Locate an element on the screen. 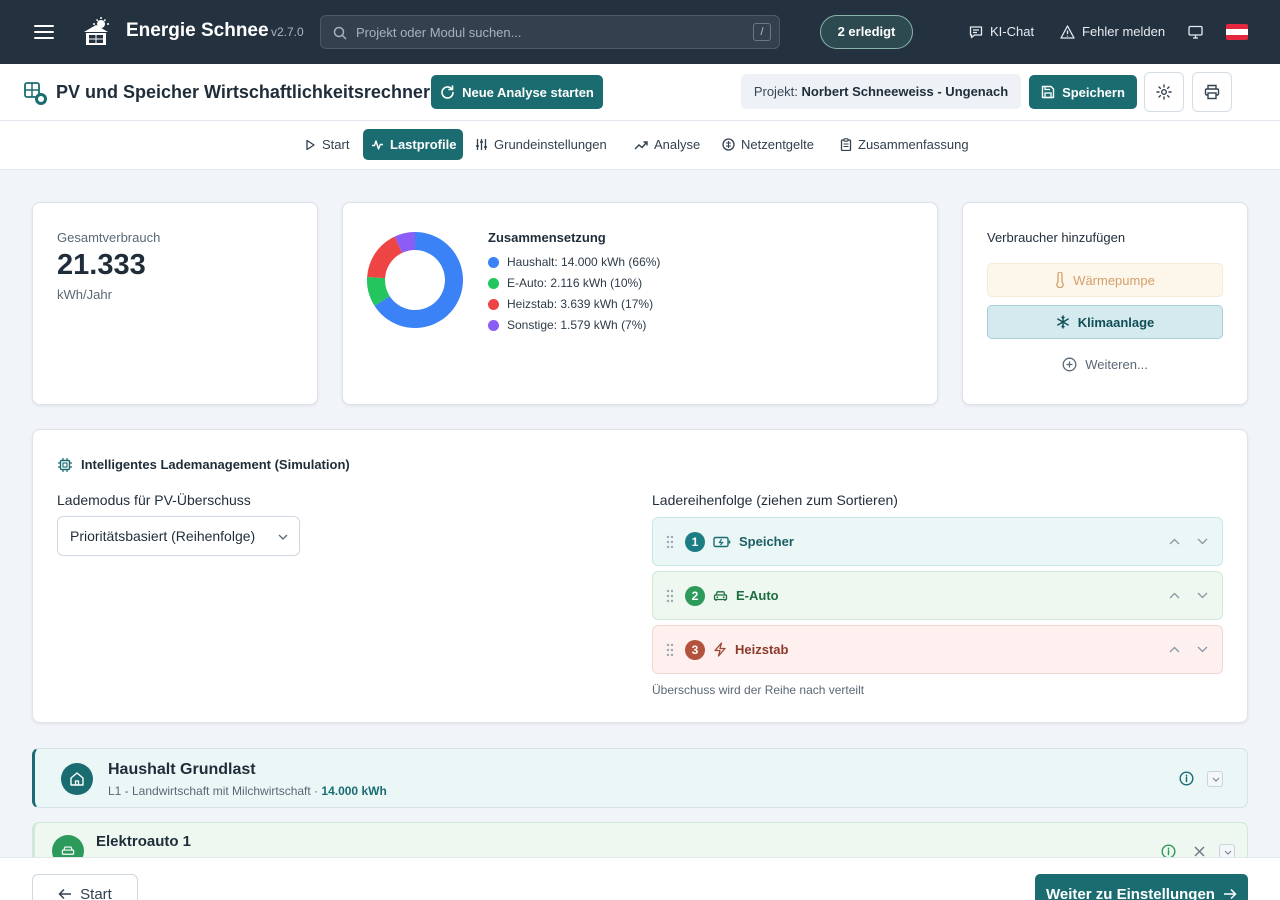 The image size is (1280, 900). add-ac-button: Klimaanlage is located at coordinates (1105, 322).